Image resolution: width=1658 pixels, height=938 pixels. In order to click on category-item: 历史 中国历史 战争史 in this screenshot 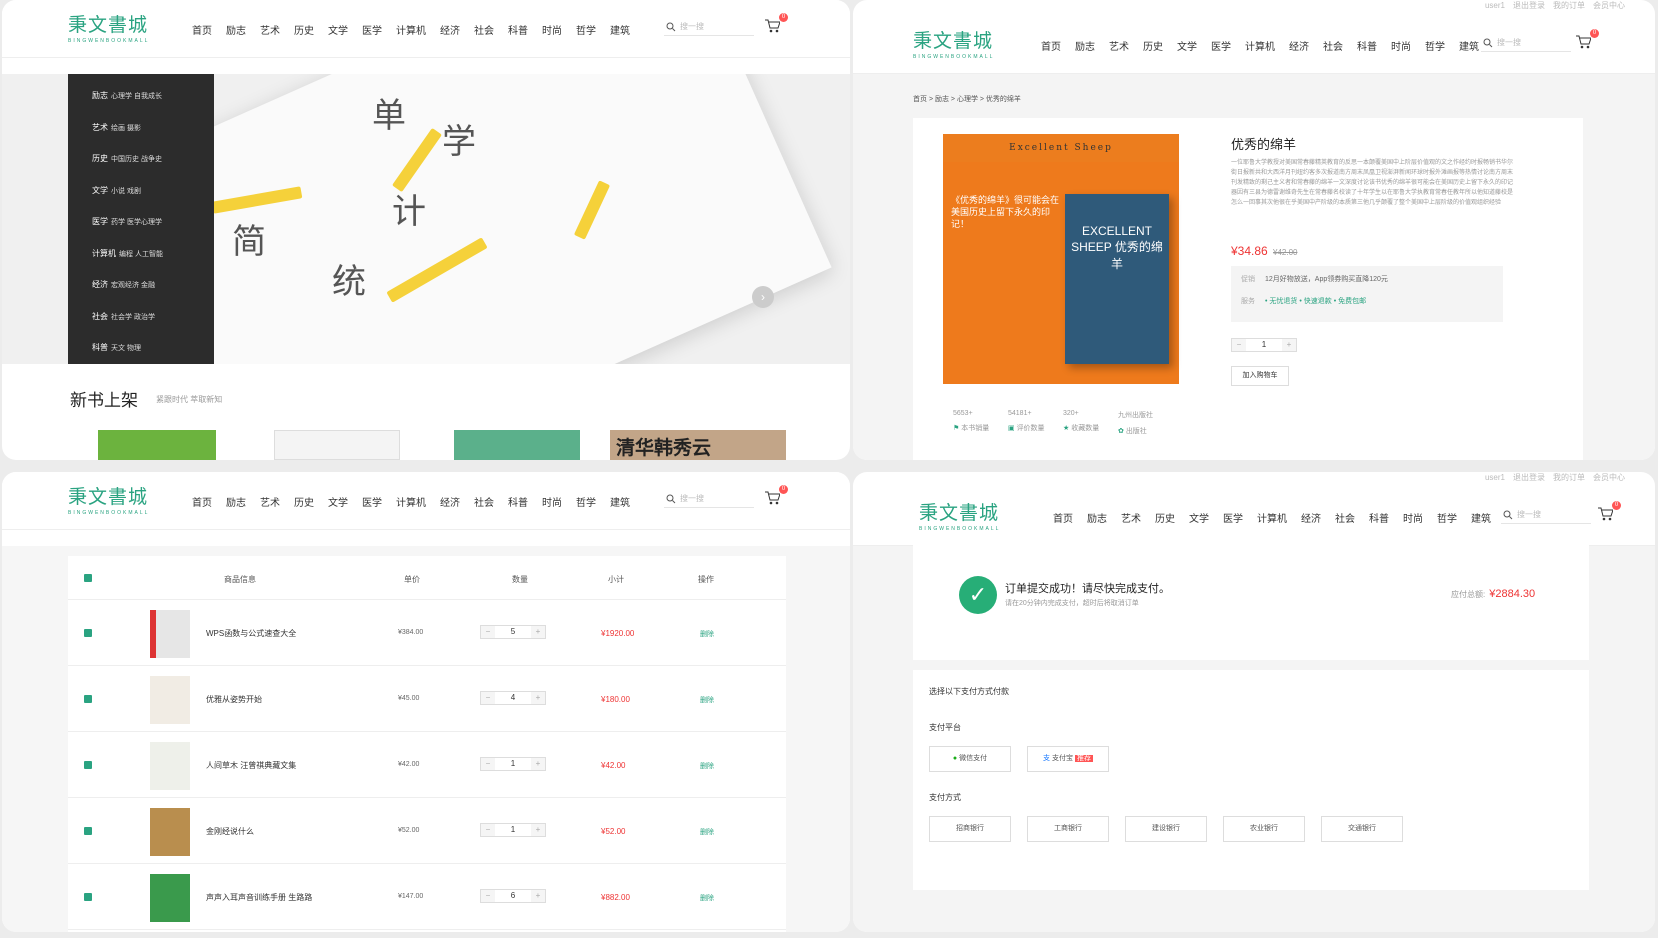, I will do `click(141, 159)`.